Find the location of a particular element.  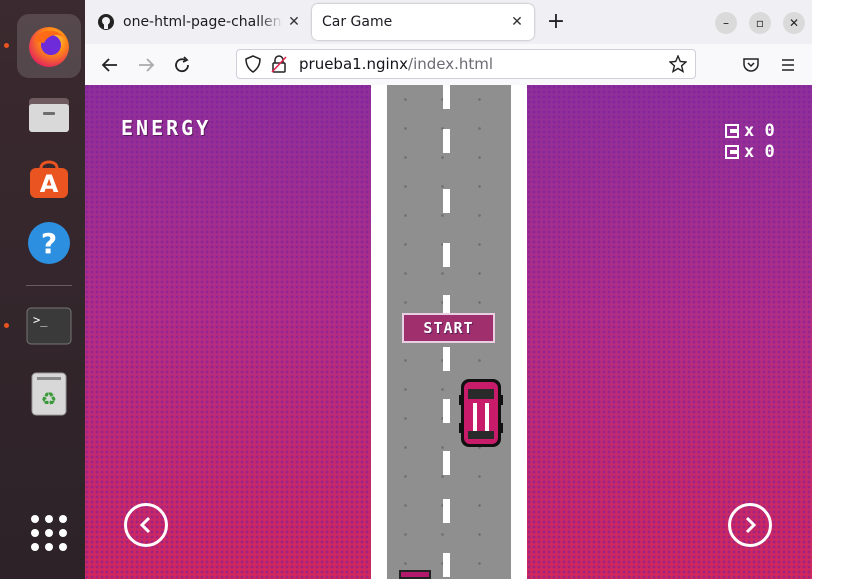

energy-label: ENERGY is located at coordinates (166, 128).